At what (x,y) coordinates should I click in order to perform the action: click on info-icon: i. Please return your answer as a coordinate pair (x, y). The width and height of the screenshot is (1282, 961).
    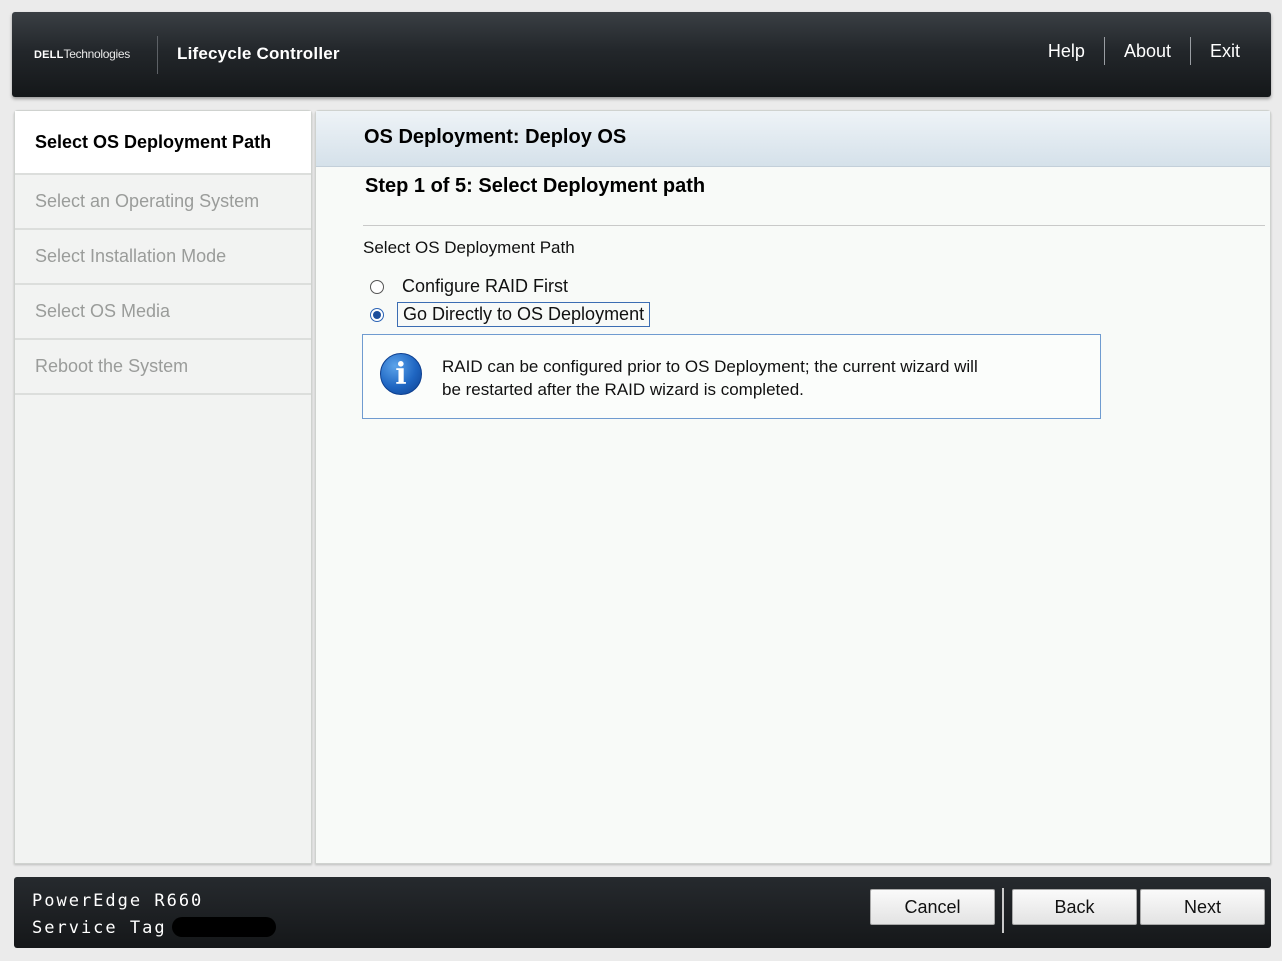
    Looking at the image, I should click on (401, 374).